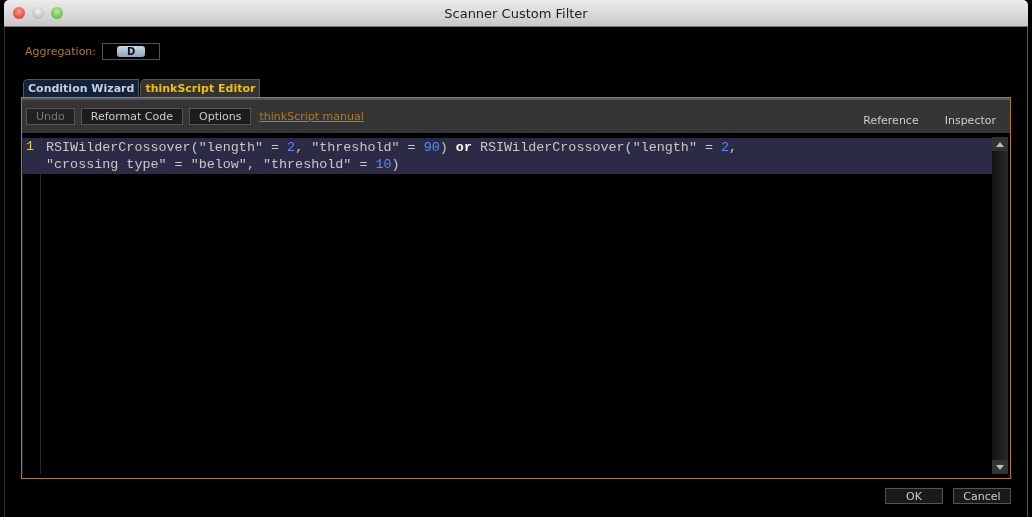 The width and height of the screenshot is (1032, 517). What do you see at coordinates (19, 13) in the screenshot?
I see `close-icon` at bounding box center [19, 13].